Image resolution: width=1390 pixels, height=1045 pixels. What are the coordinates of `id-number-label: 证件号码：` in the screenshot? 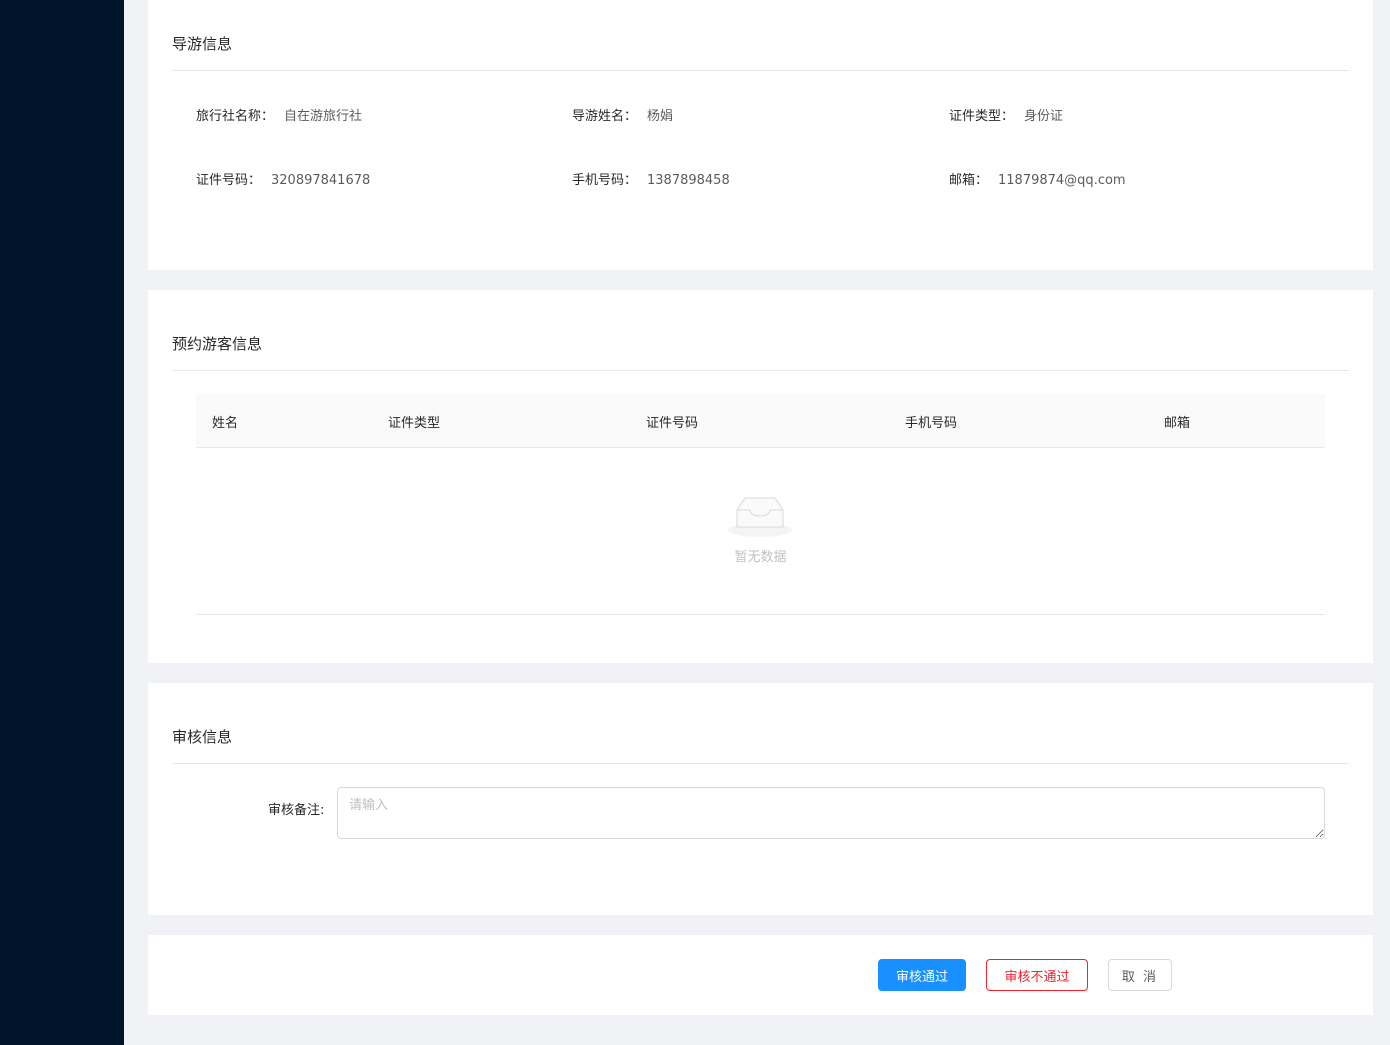 It's located at (229, 180).